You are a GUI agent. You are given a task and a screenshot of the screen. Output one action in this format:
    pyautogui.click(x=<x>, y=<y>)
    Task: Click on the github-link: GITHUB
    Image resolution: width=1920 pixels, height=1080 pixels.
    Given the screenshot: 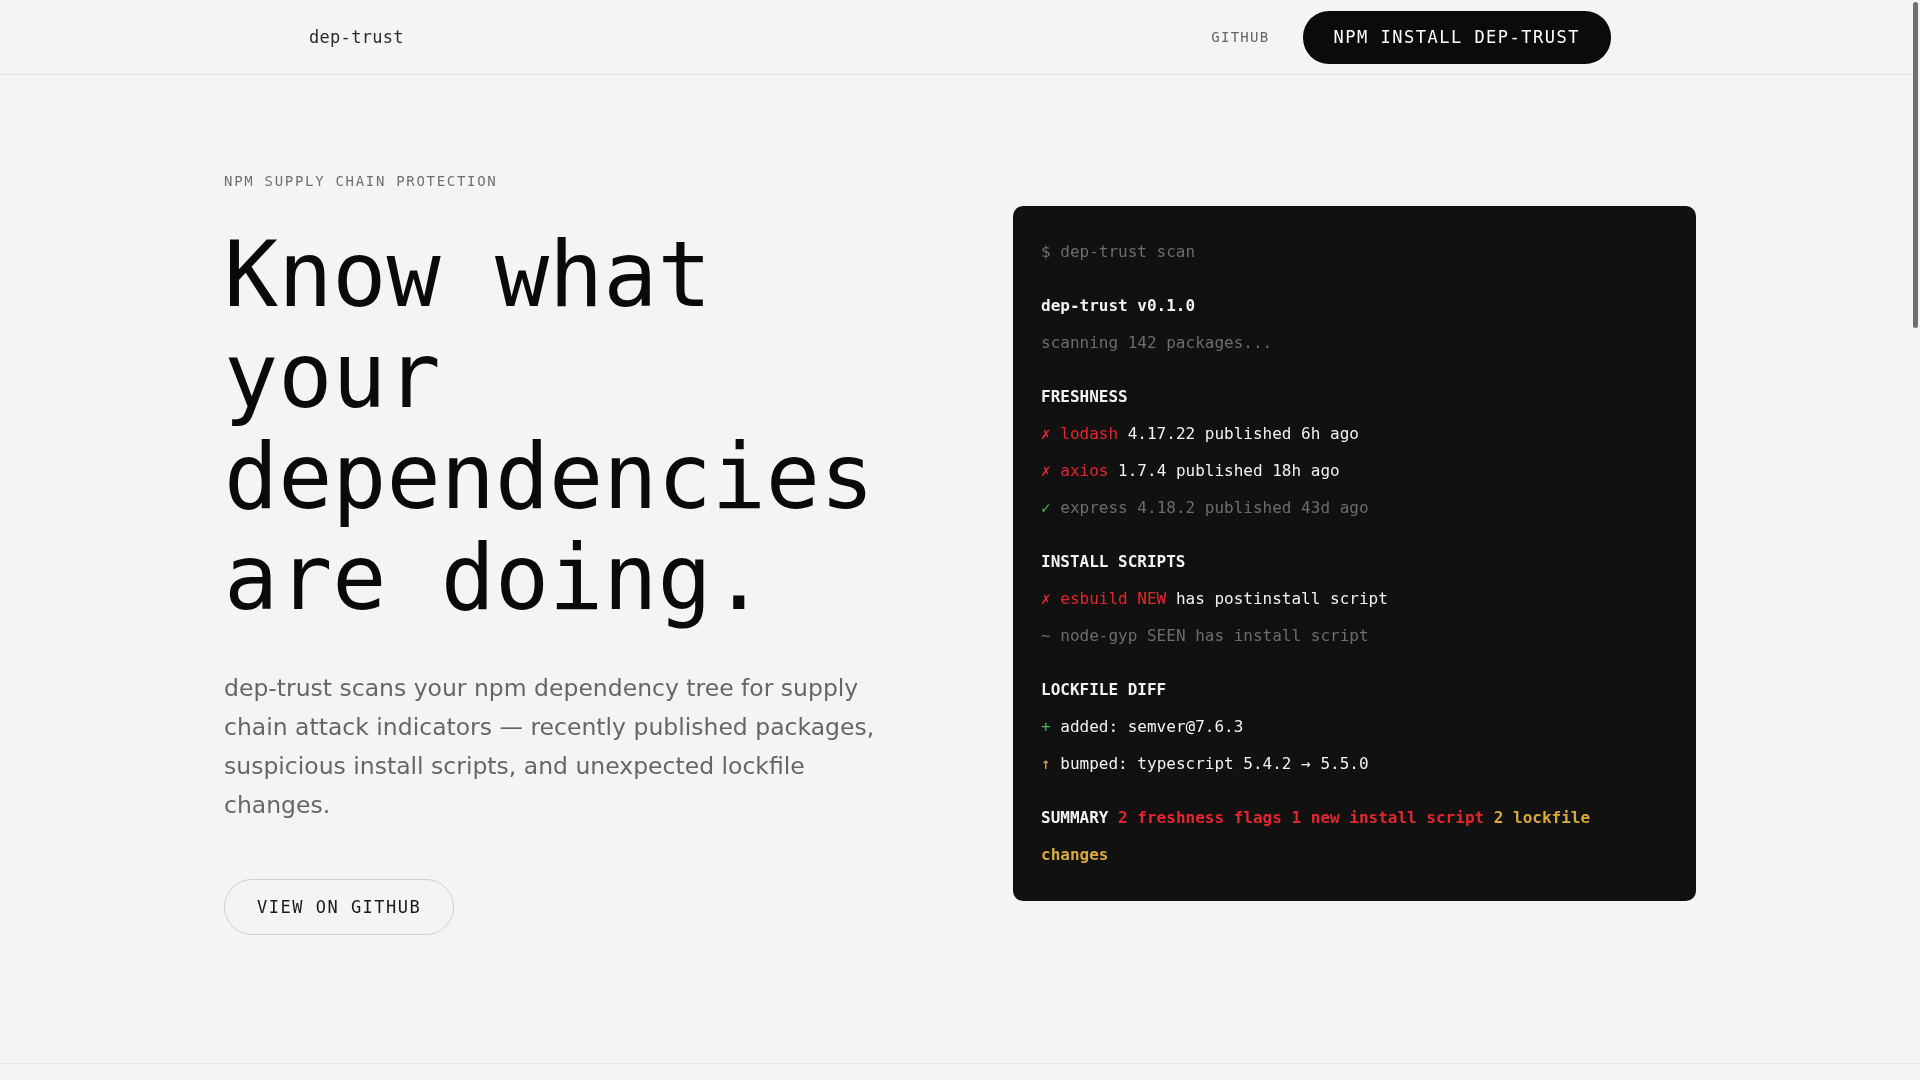 What is the action you would take?
    pyautogui.click(x=1240, y=37)
    